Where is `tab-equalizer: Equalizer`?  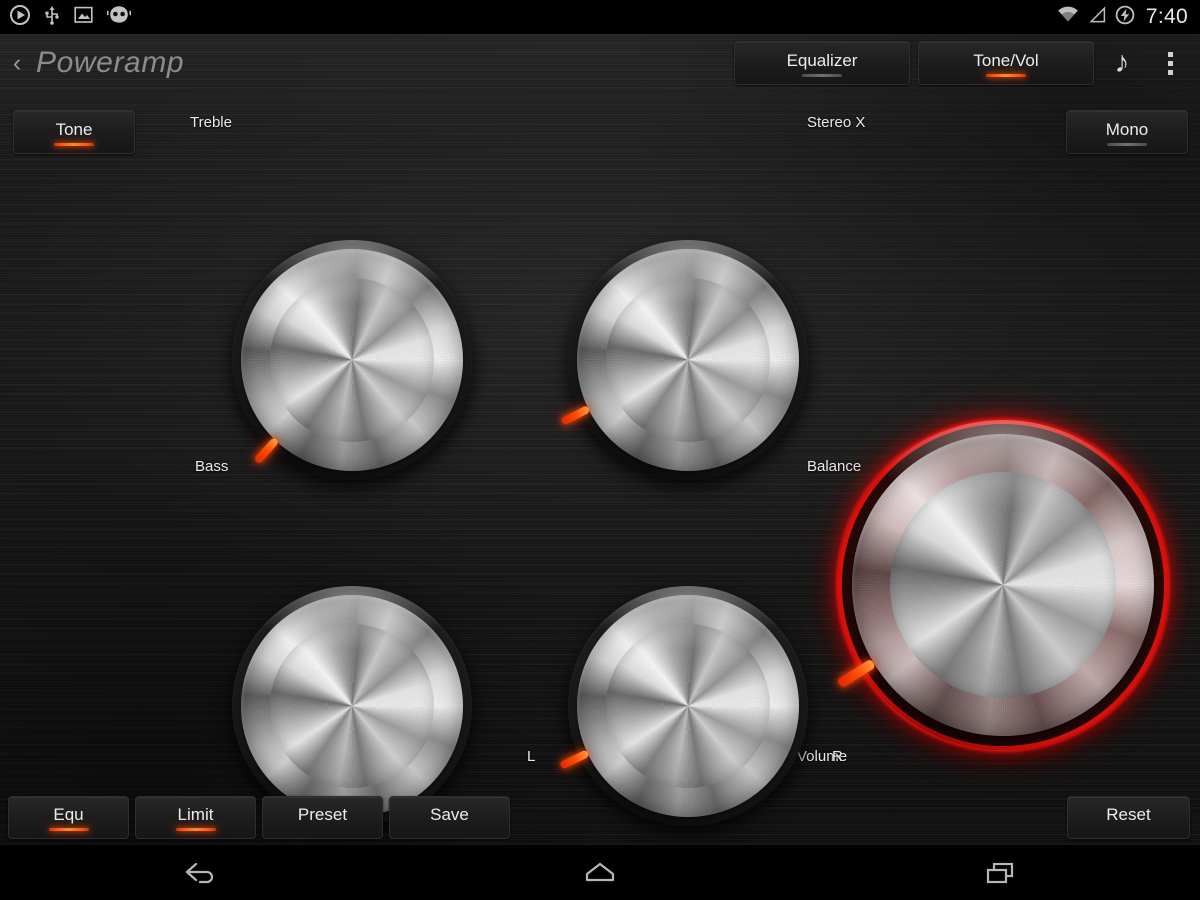 tab-equalizer: Equalizer is located at coordinates (822, 63).